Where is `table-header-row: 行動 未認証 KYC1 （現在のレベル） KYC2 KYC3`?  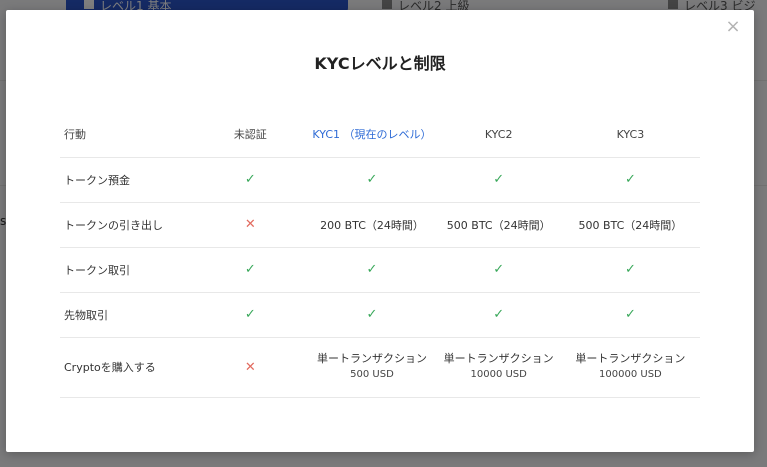
table-header-row: 行動 未認証 KYC1 （現在のレベル） KYC2 KYC3 is located at coordinates (380, 134).